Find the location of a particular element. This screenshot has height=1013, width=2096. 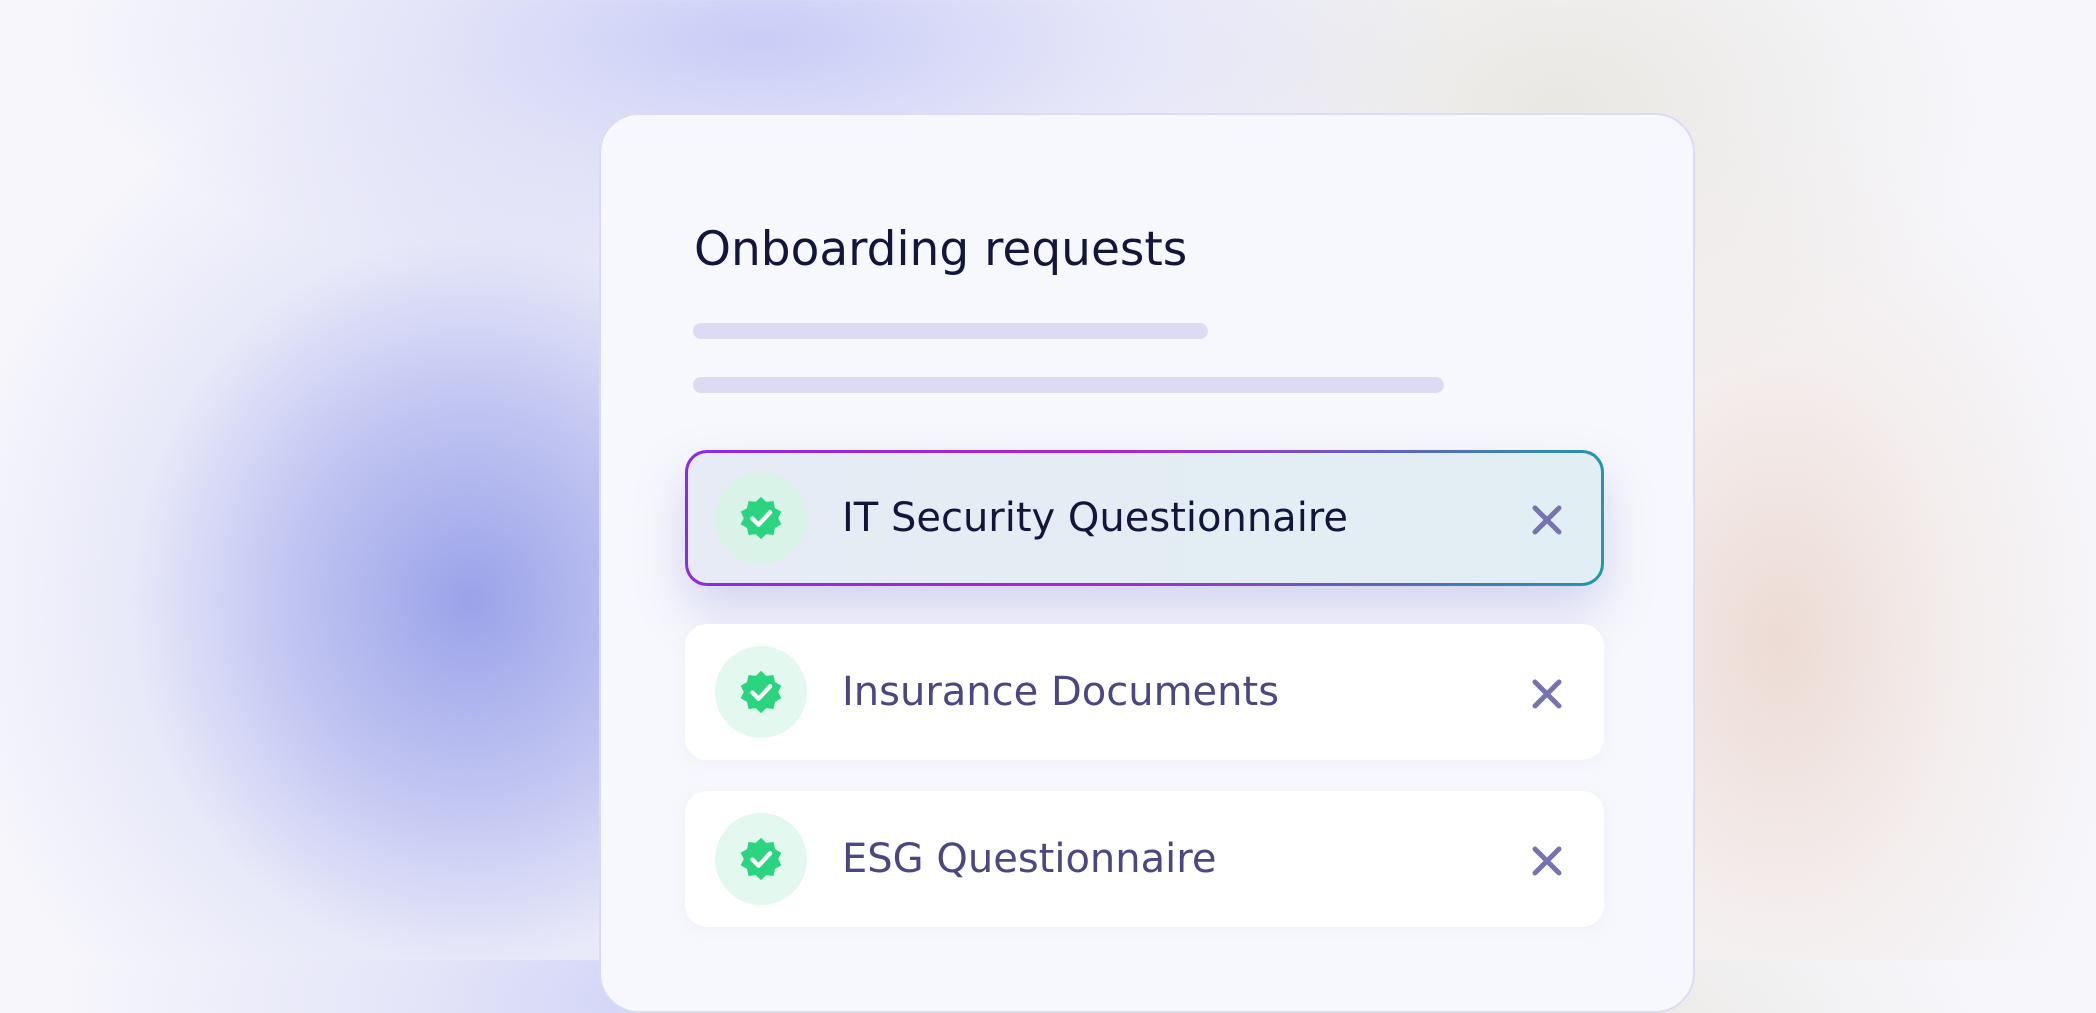

request-label: IT Security Questionnaire is located at coordinates (1095, 518).